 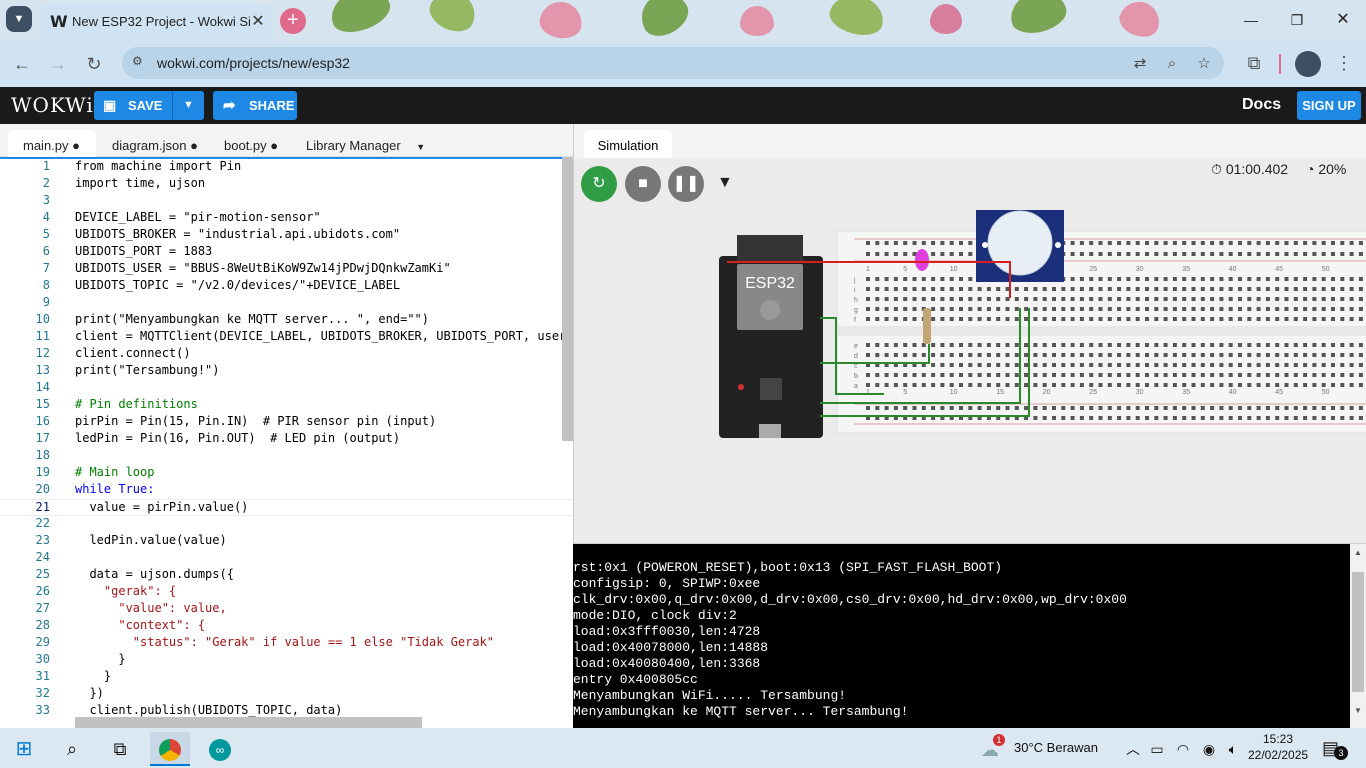 What do you see at coordinates (1358, 632) in the screenshot?
I see `serial-scroll-thumb` at bounding box center [1358, 632].